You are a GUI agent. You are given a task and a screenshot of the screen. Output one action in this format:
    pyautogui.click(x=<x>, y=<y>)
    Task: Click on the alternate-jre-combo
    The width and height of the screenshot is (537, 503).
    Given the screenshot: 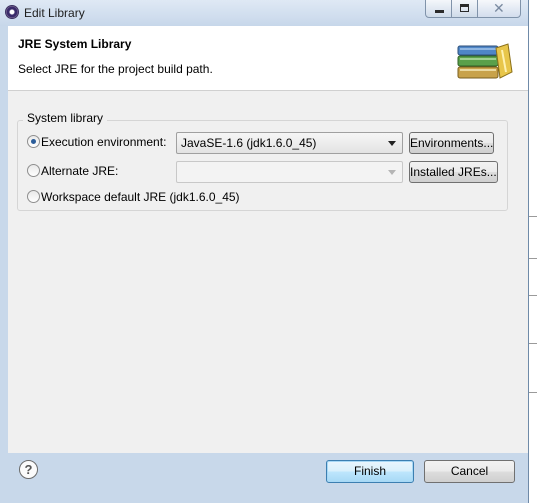 What is the action you would take?
    pyautogui.click(x=289, y=172)
    